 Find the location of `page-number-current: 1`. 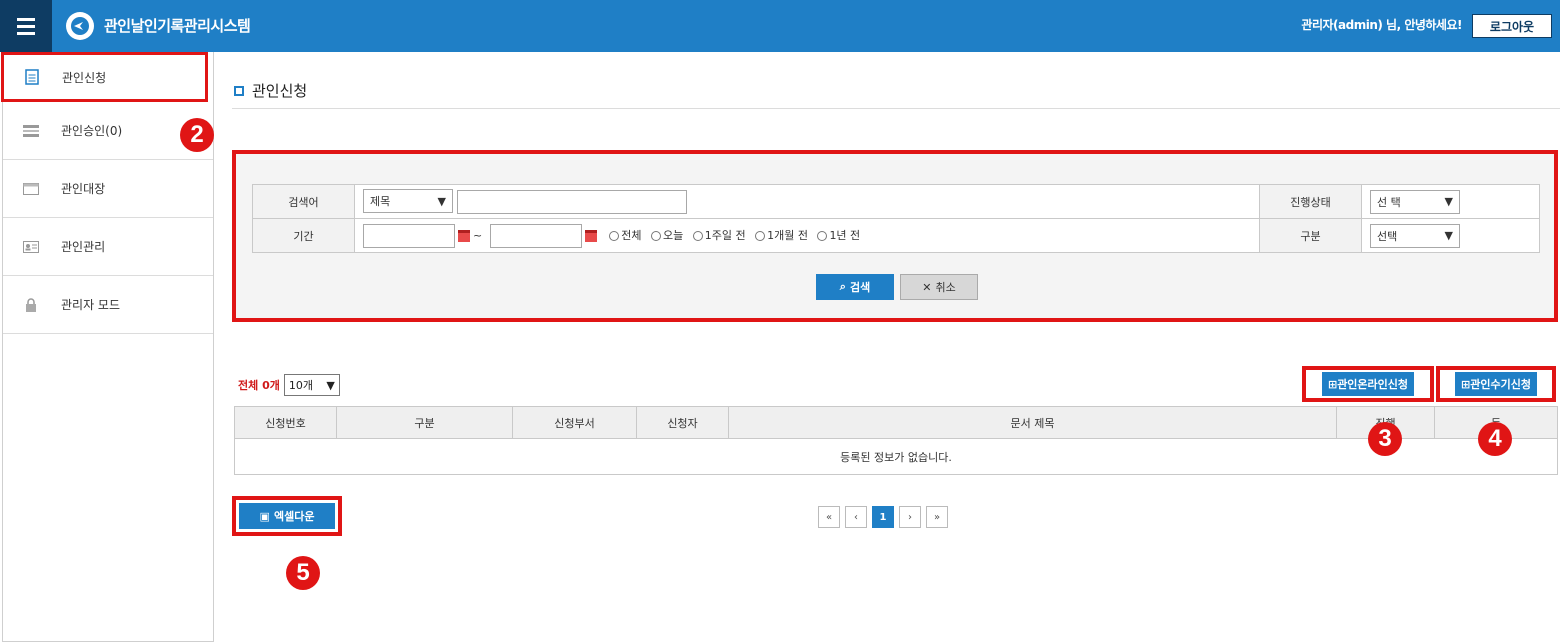

page-number-current: 1 is located at coordinates (883, 517).